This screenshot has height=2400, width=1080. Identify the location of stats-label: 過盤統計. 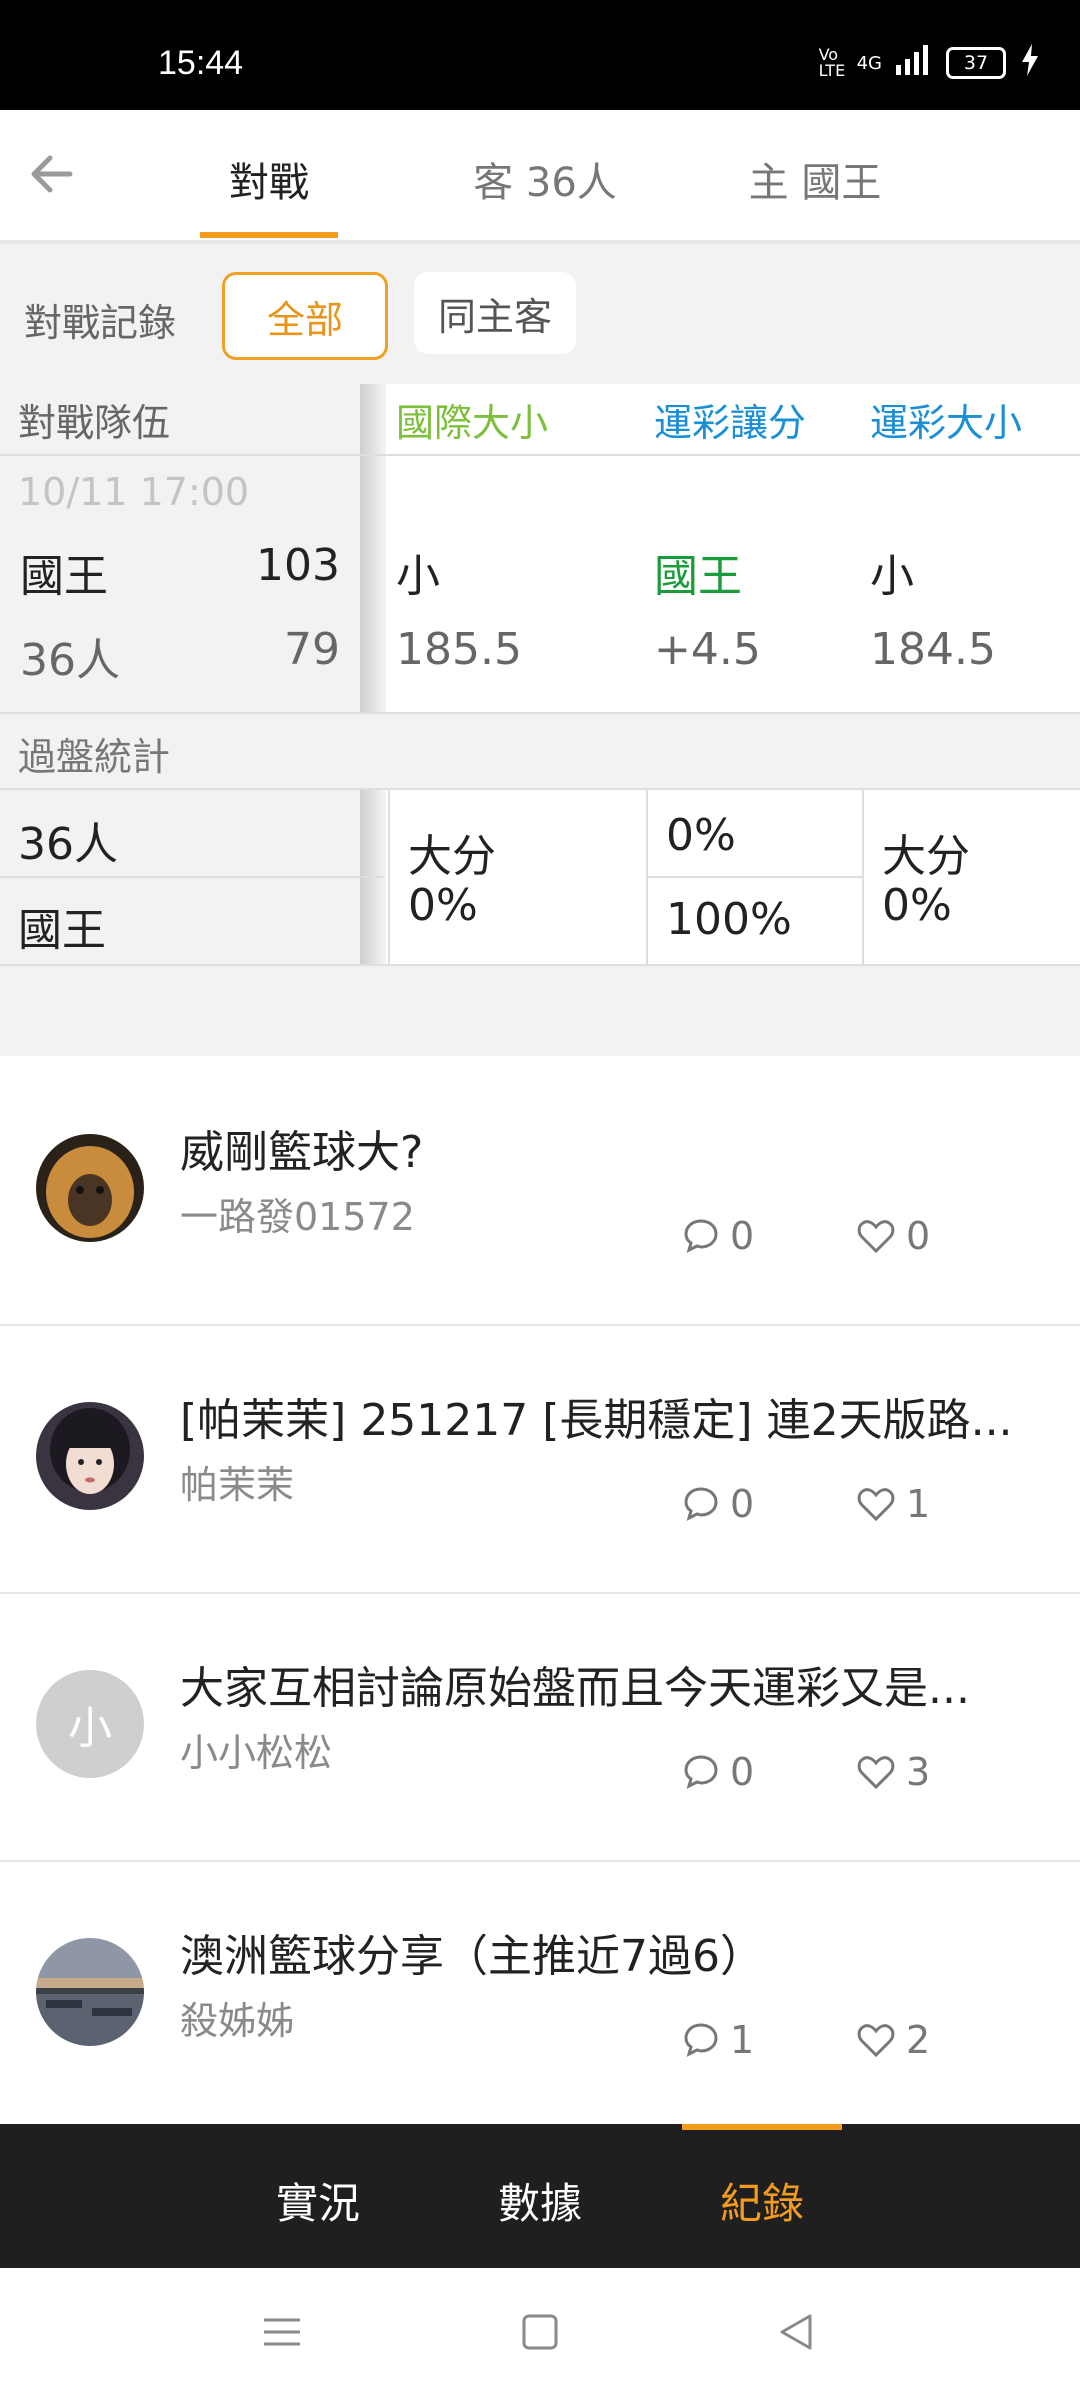
(94, 757).